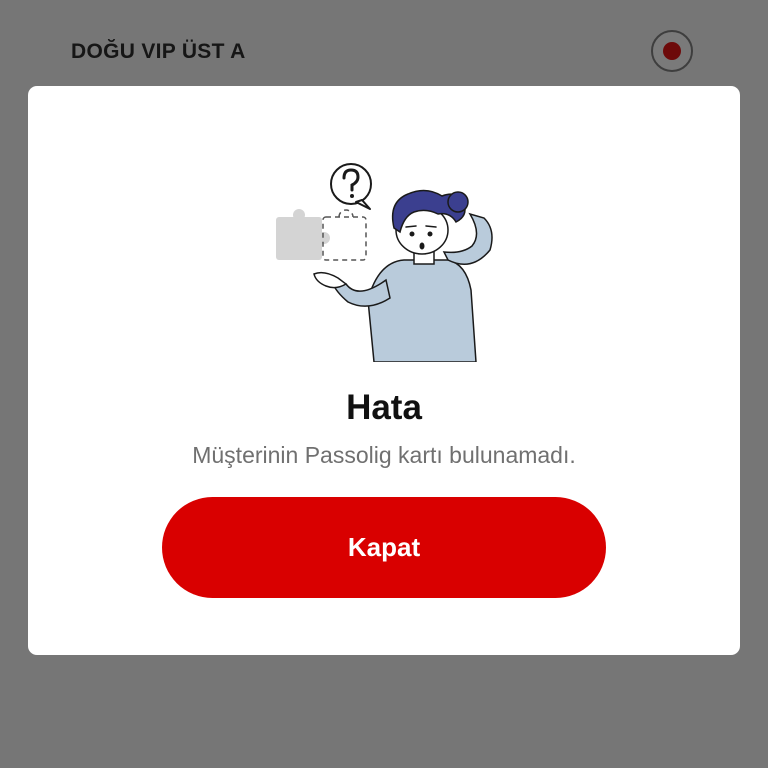 The width and height of the screenshot is (768, 768). I want to click on background-list-row: DOĞU VIP ÜST A, so click(384, 42).